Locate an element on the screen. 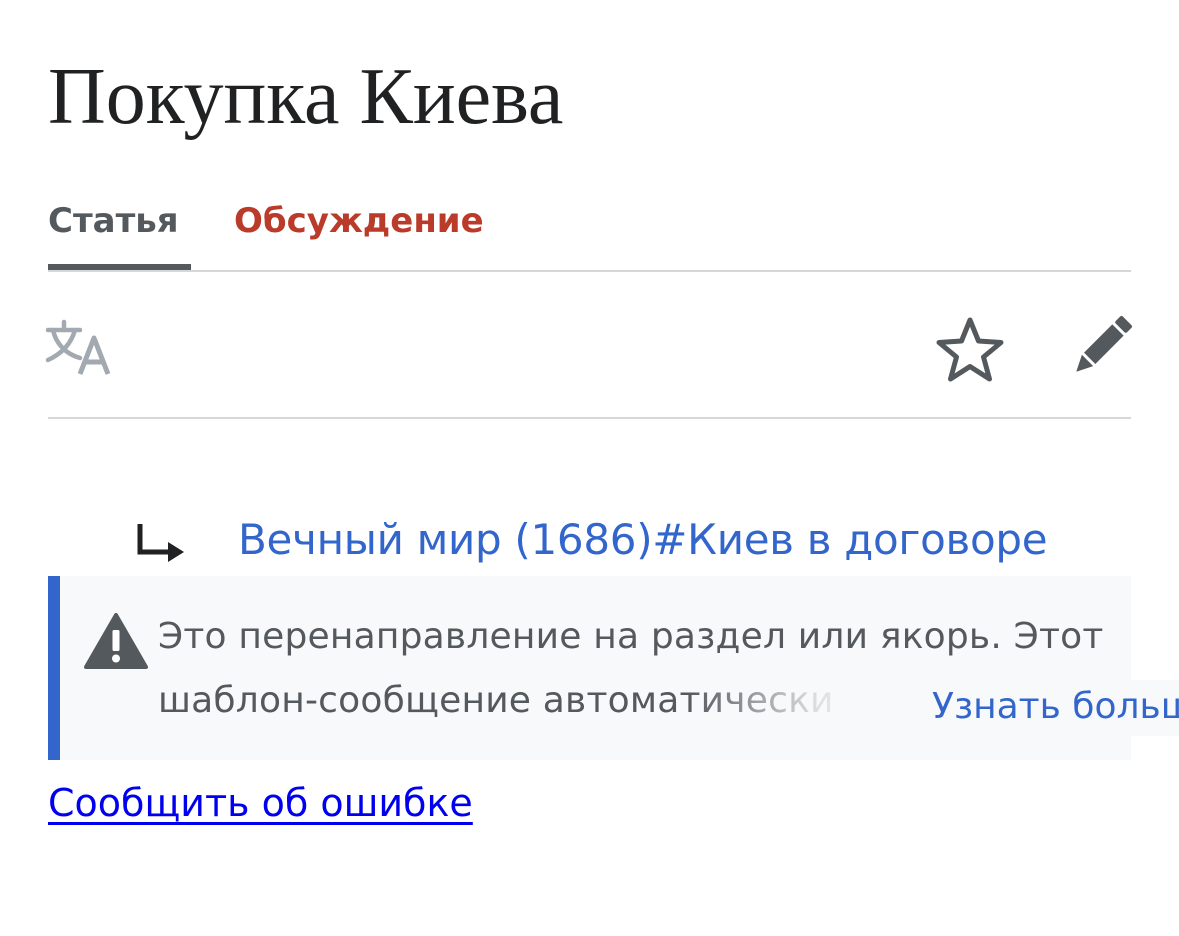 Image resolution: width=1179 pixels, height=936 pixels. learn-more-link: Узнать больше is located at coordinates (1055, 707).